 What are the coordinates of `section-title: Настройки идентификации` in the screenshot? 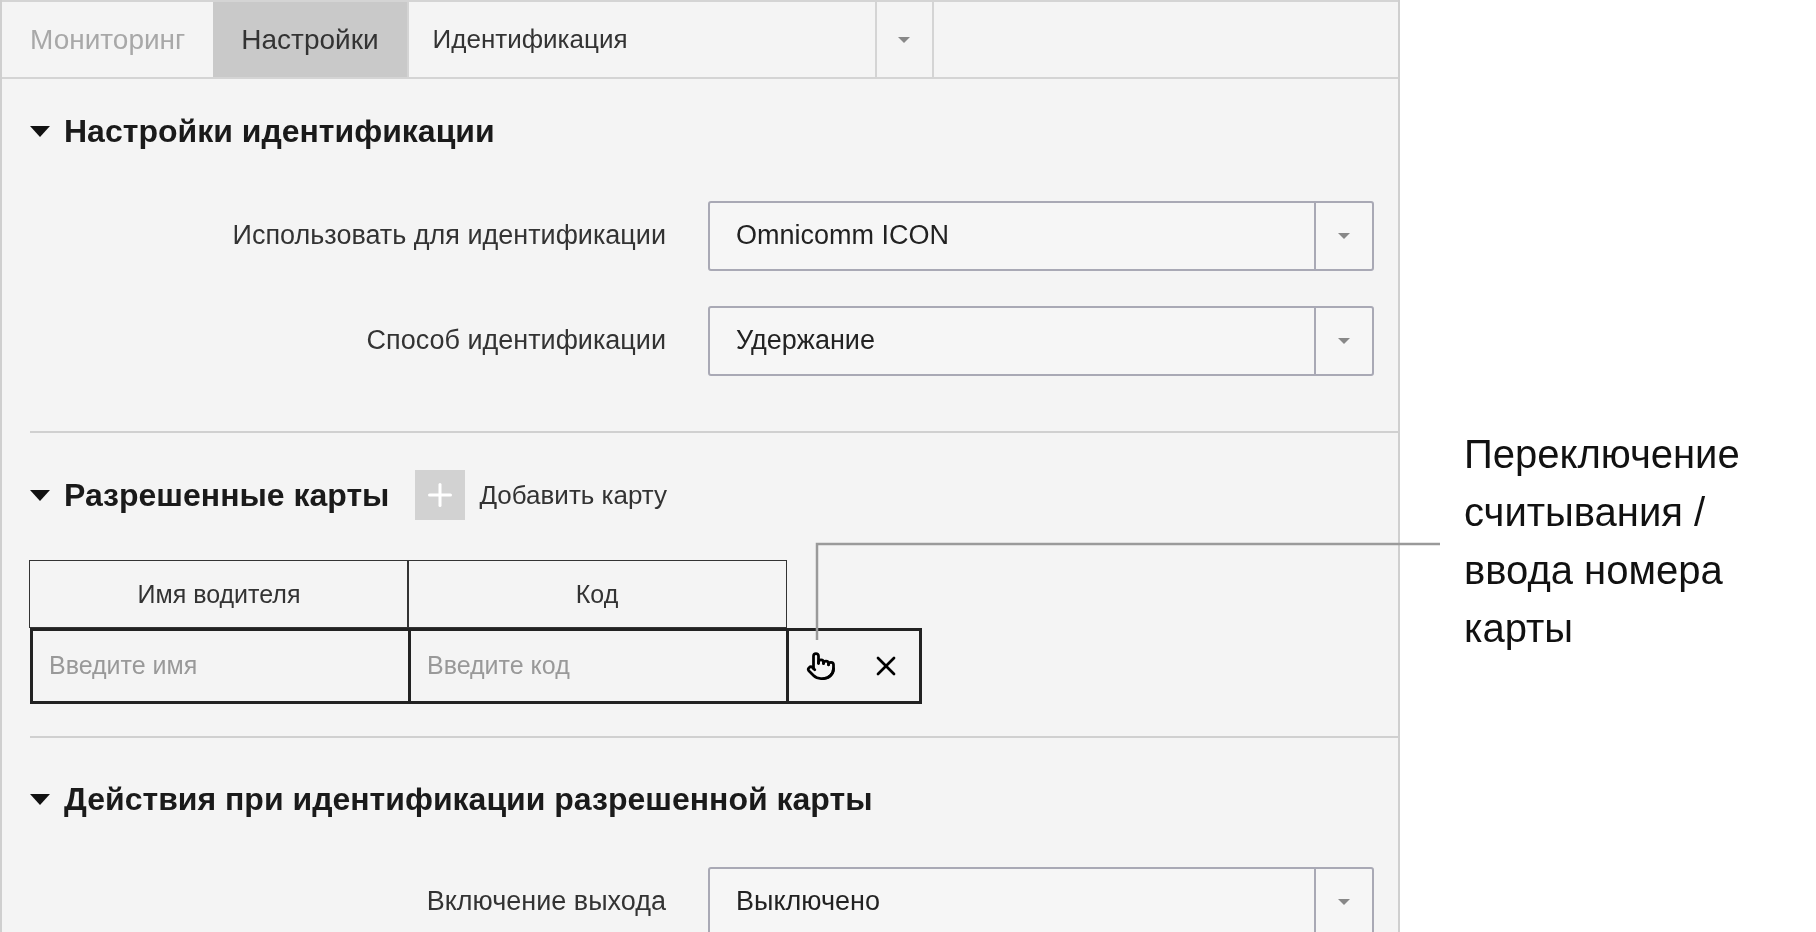 It's located at (279, 131).